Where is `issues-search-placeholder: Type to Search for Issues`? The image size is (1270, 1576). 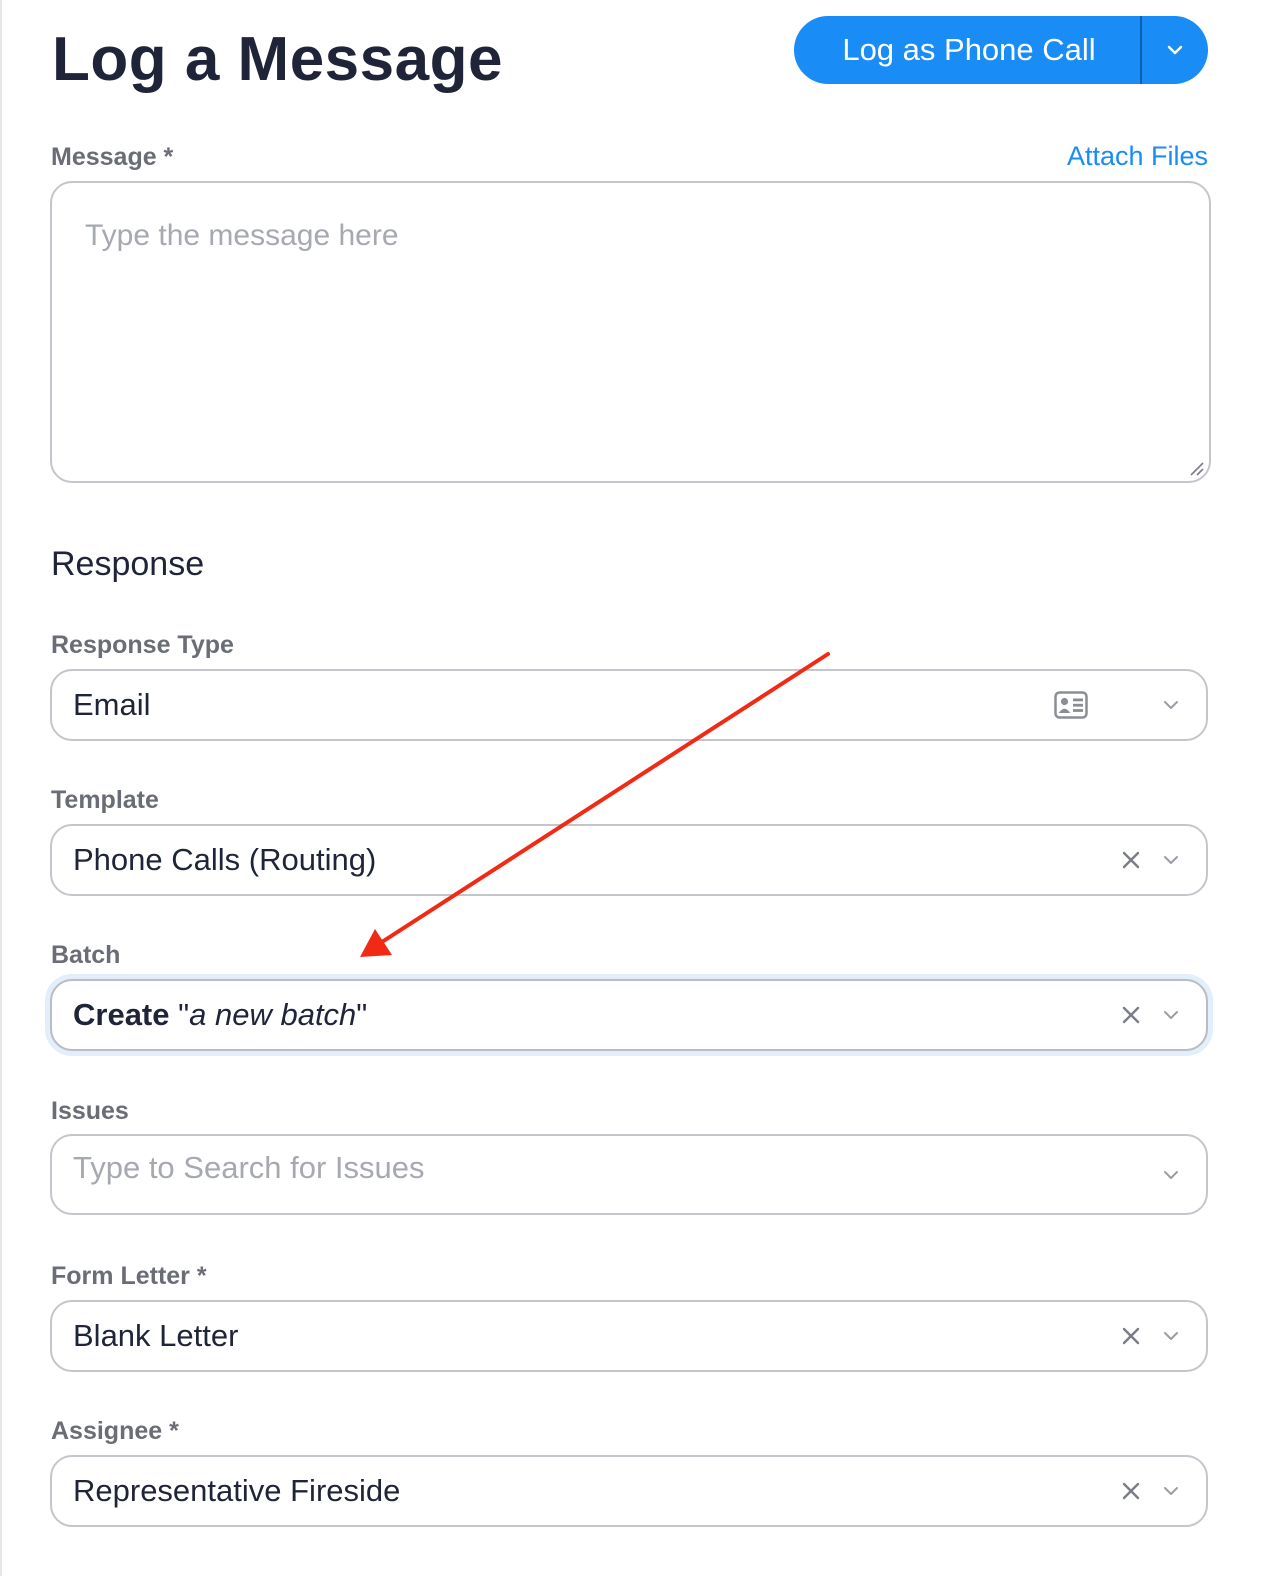 issues-search-placeholder: Type to Search for Issues is located at coordinates (249, 1167).